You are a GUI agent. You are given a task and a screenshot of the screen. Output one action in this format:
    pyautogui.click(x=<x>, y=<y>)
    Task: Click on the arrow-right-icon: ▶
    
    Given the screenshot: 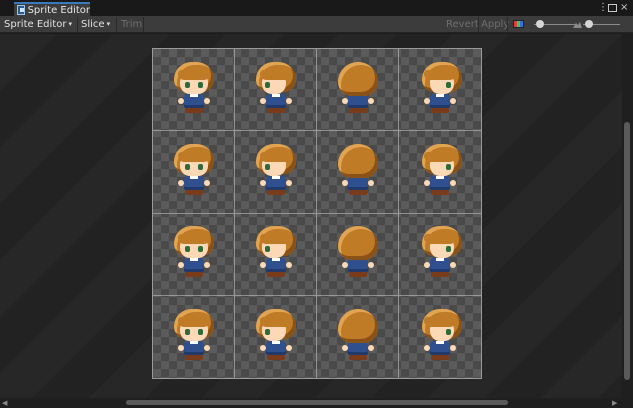 What is the action you would take?
    pyautogui.click(x=614, y=403)
    